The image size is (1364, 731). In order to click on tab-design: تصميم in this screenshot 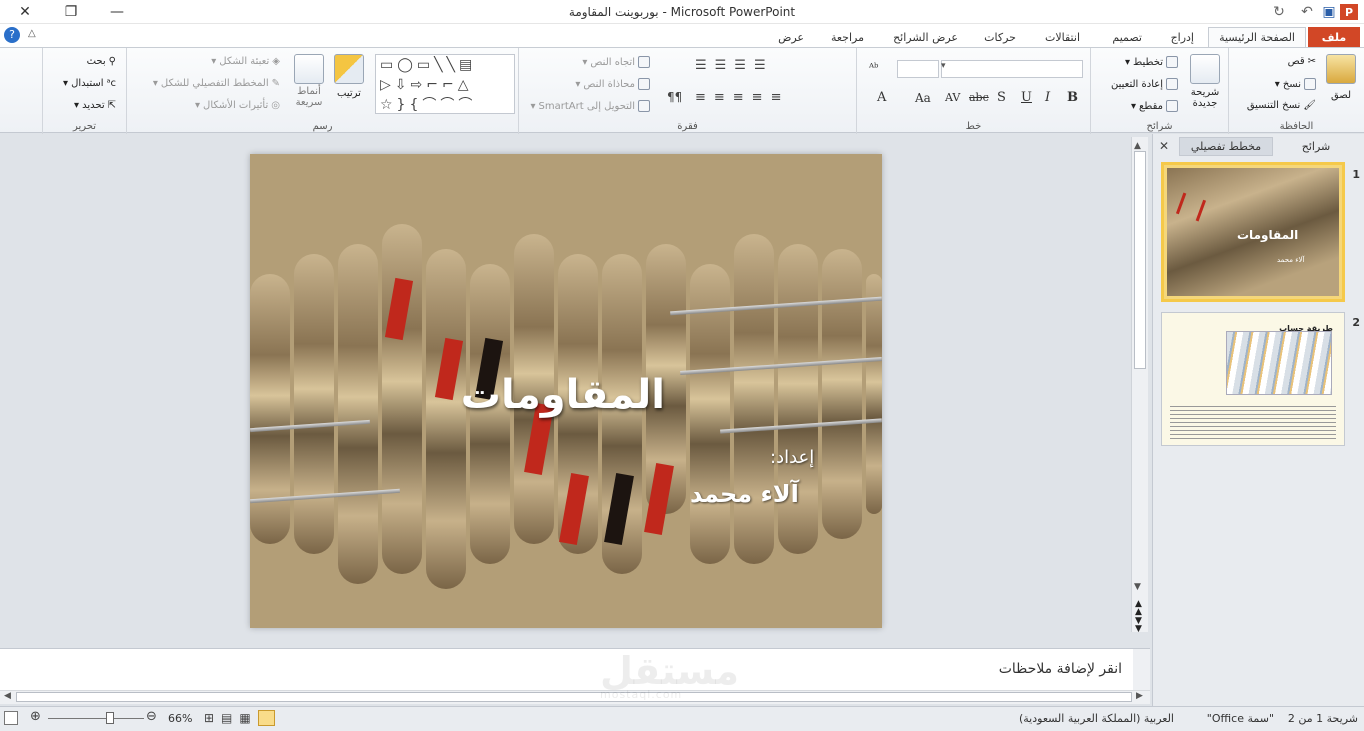, I will do `click(1127, 37)`.